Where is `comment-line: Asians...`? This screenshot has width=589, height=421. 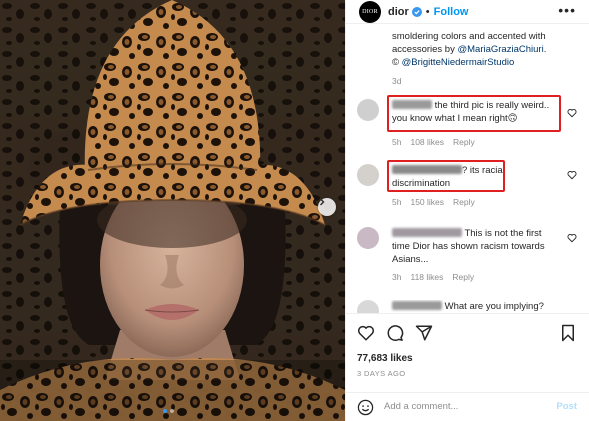
comment-line: Asians... is located at coordinates (410, 259).